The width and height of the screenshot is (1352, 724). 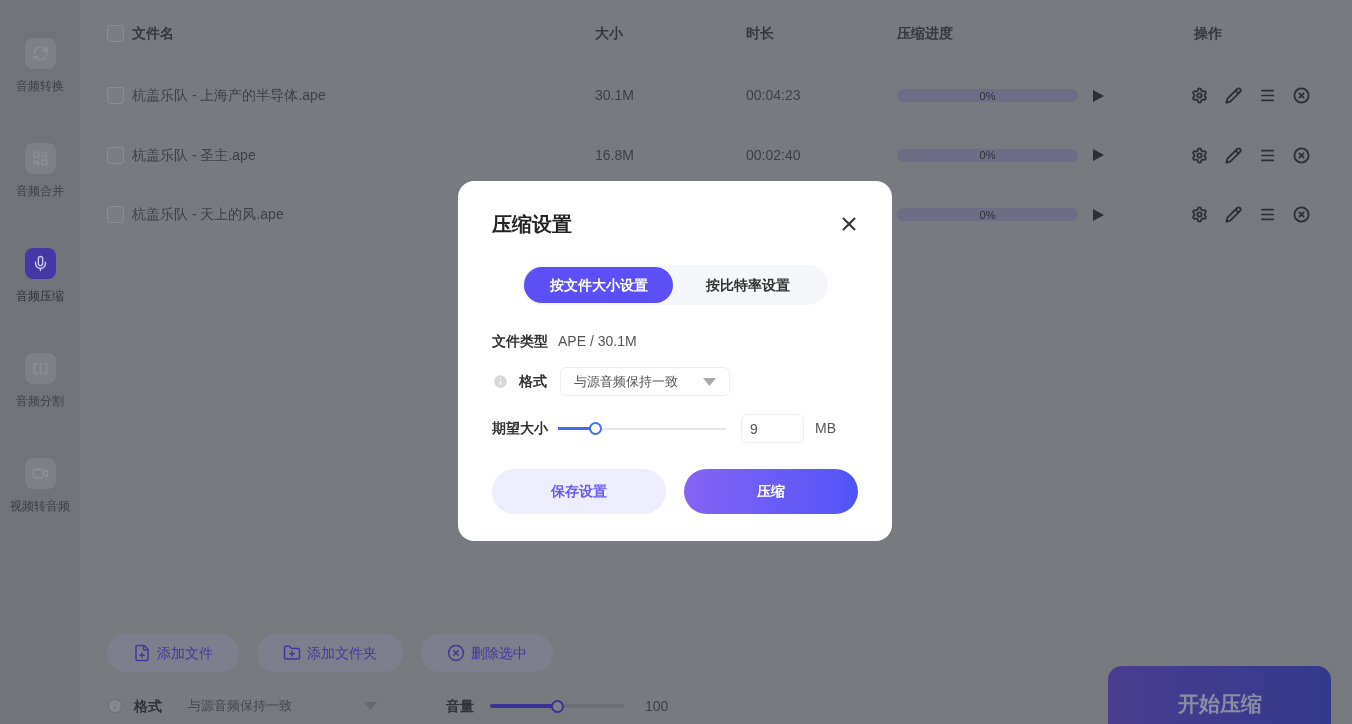 I want to click on microphone-icon, so click(x=40, y=263).